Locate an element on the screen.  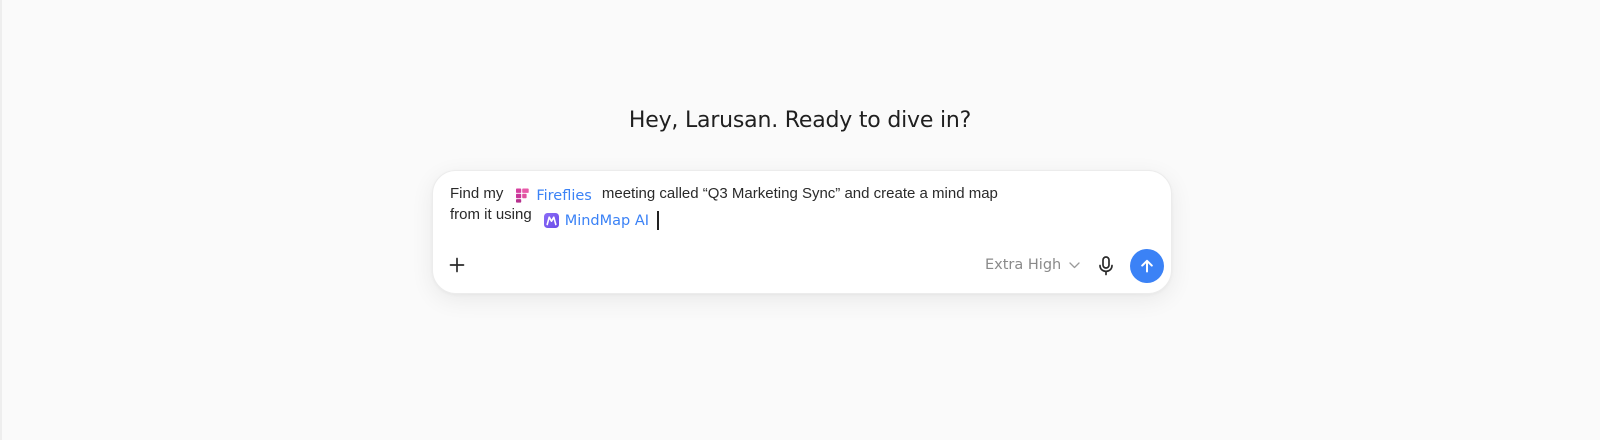
voice-input-button is located at coordinates (1106, 266).